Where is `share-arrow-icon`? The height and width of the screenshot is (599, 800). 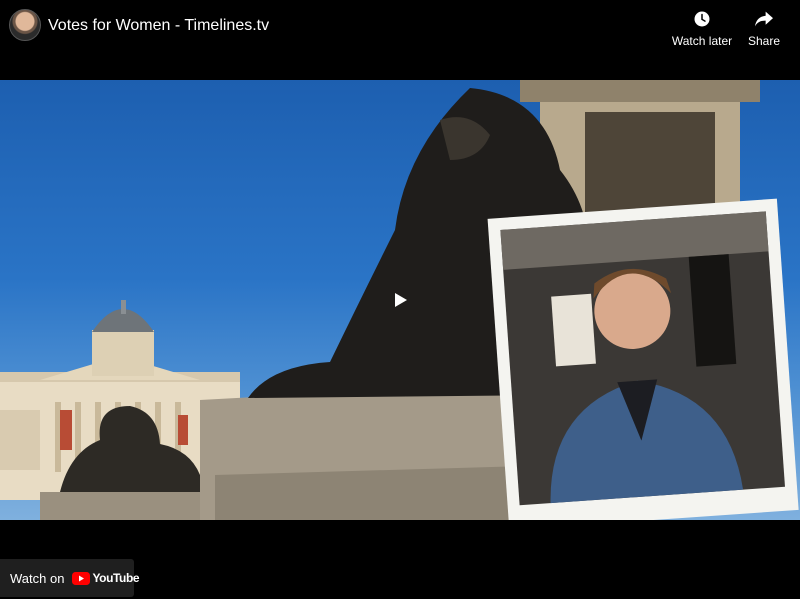 share-arrow-icon is located at coordinates (764, 19).